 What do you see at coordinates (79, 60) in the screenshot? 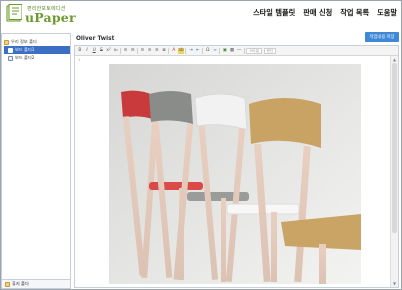
I see `line-gutter: 1` at bounding box center [79, 60].